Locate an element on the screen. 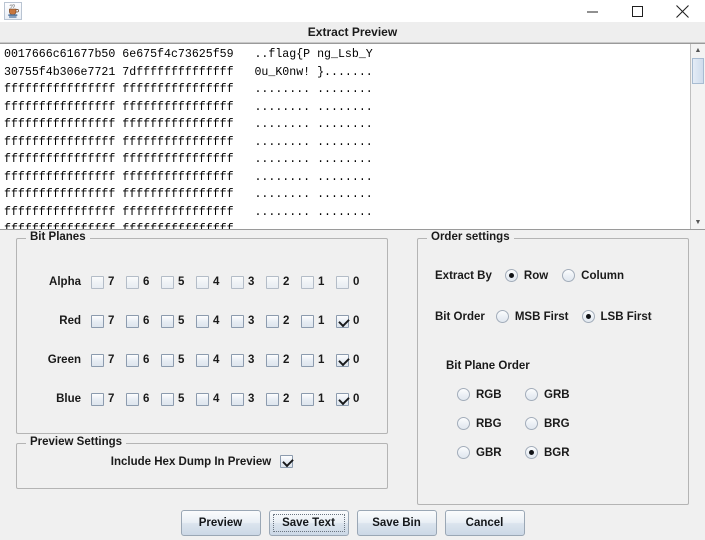 The height and width of the screenshot is (540, 705). radio-label: MSB First is located at coordinates (541, 316).